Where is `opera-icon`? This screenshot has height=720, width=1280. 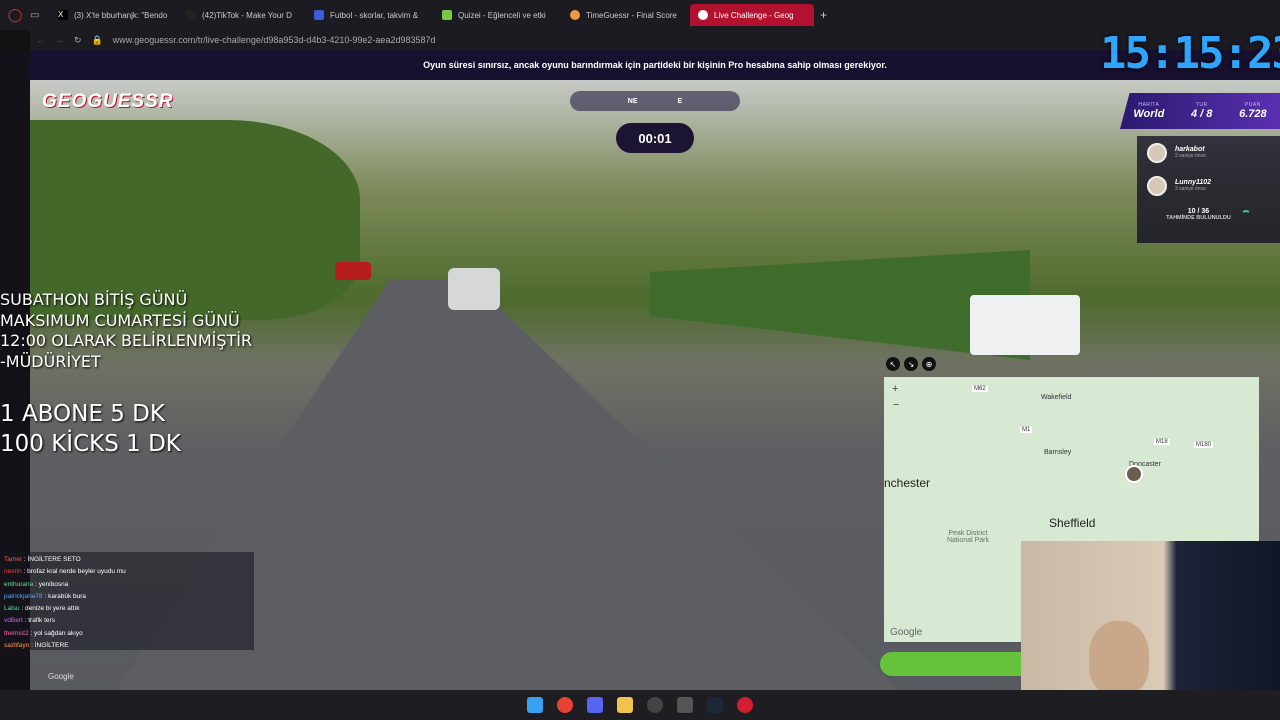 opera-icon is located at coordinates (745, 705).